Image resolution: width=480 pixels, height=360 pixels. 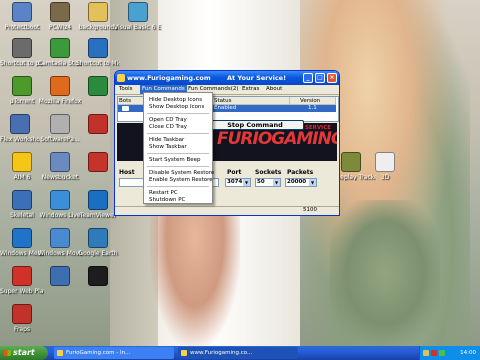 I want to click on status-bar: 5100, so click(x=227, y=210).